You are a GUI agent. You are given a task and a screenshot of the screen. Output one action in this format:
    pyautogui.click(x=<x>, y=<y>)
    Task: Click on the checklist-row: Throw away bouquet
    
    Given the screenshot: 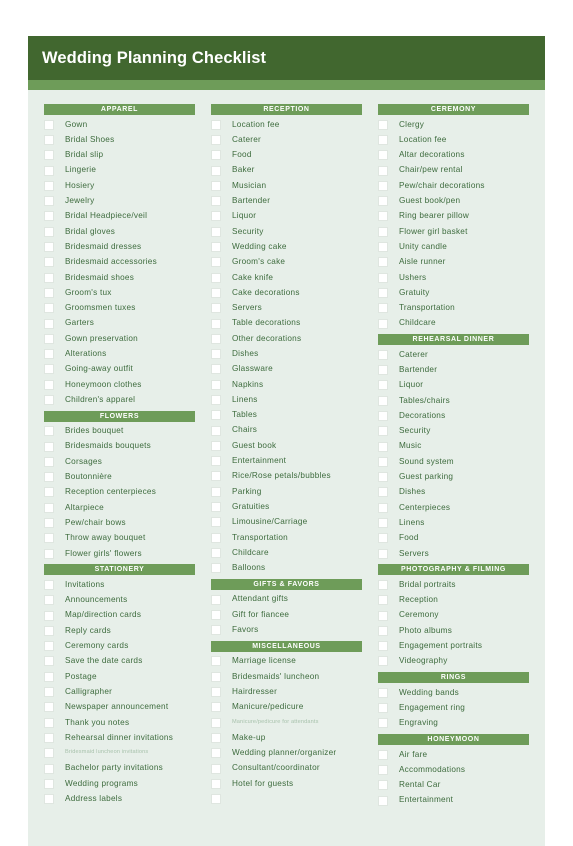 What is the action you would take?
    pyautogui.click(x=119, y=538)
    